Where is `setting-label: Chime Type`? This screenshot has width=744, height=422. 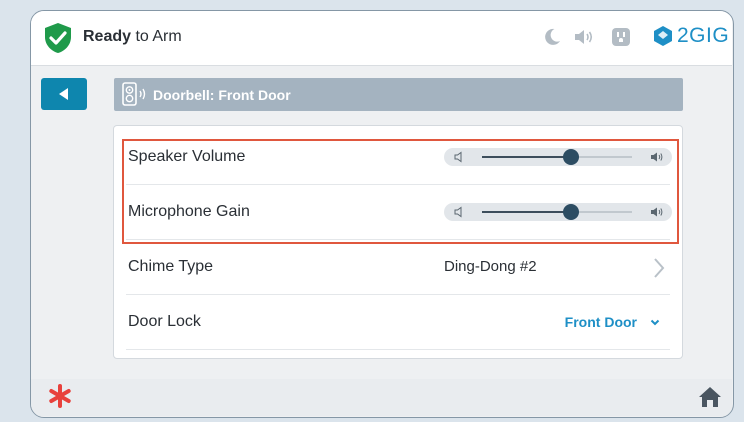
setting-label: Chime Type is located at coordinates (171, 266).